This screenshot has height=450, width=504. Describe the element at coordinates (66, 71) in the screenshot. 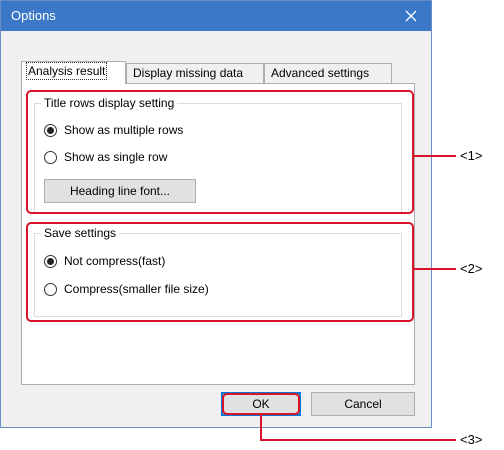

I see `tab-label: Analysis result` at that location.